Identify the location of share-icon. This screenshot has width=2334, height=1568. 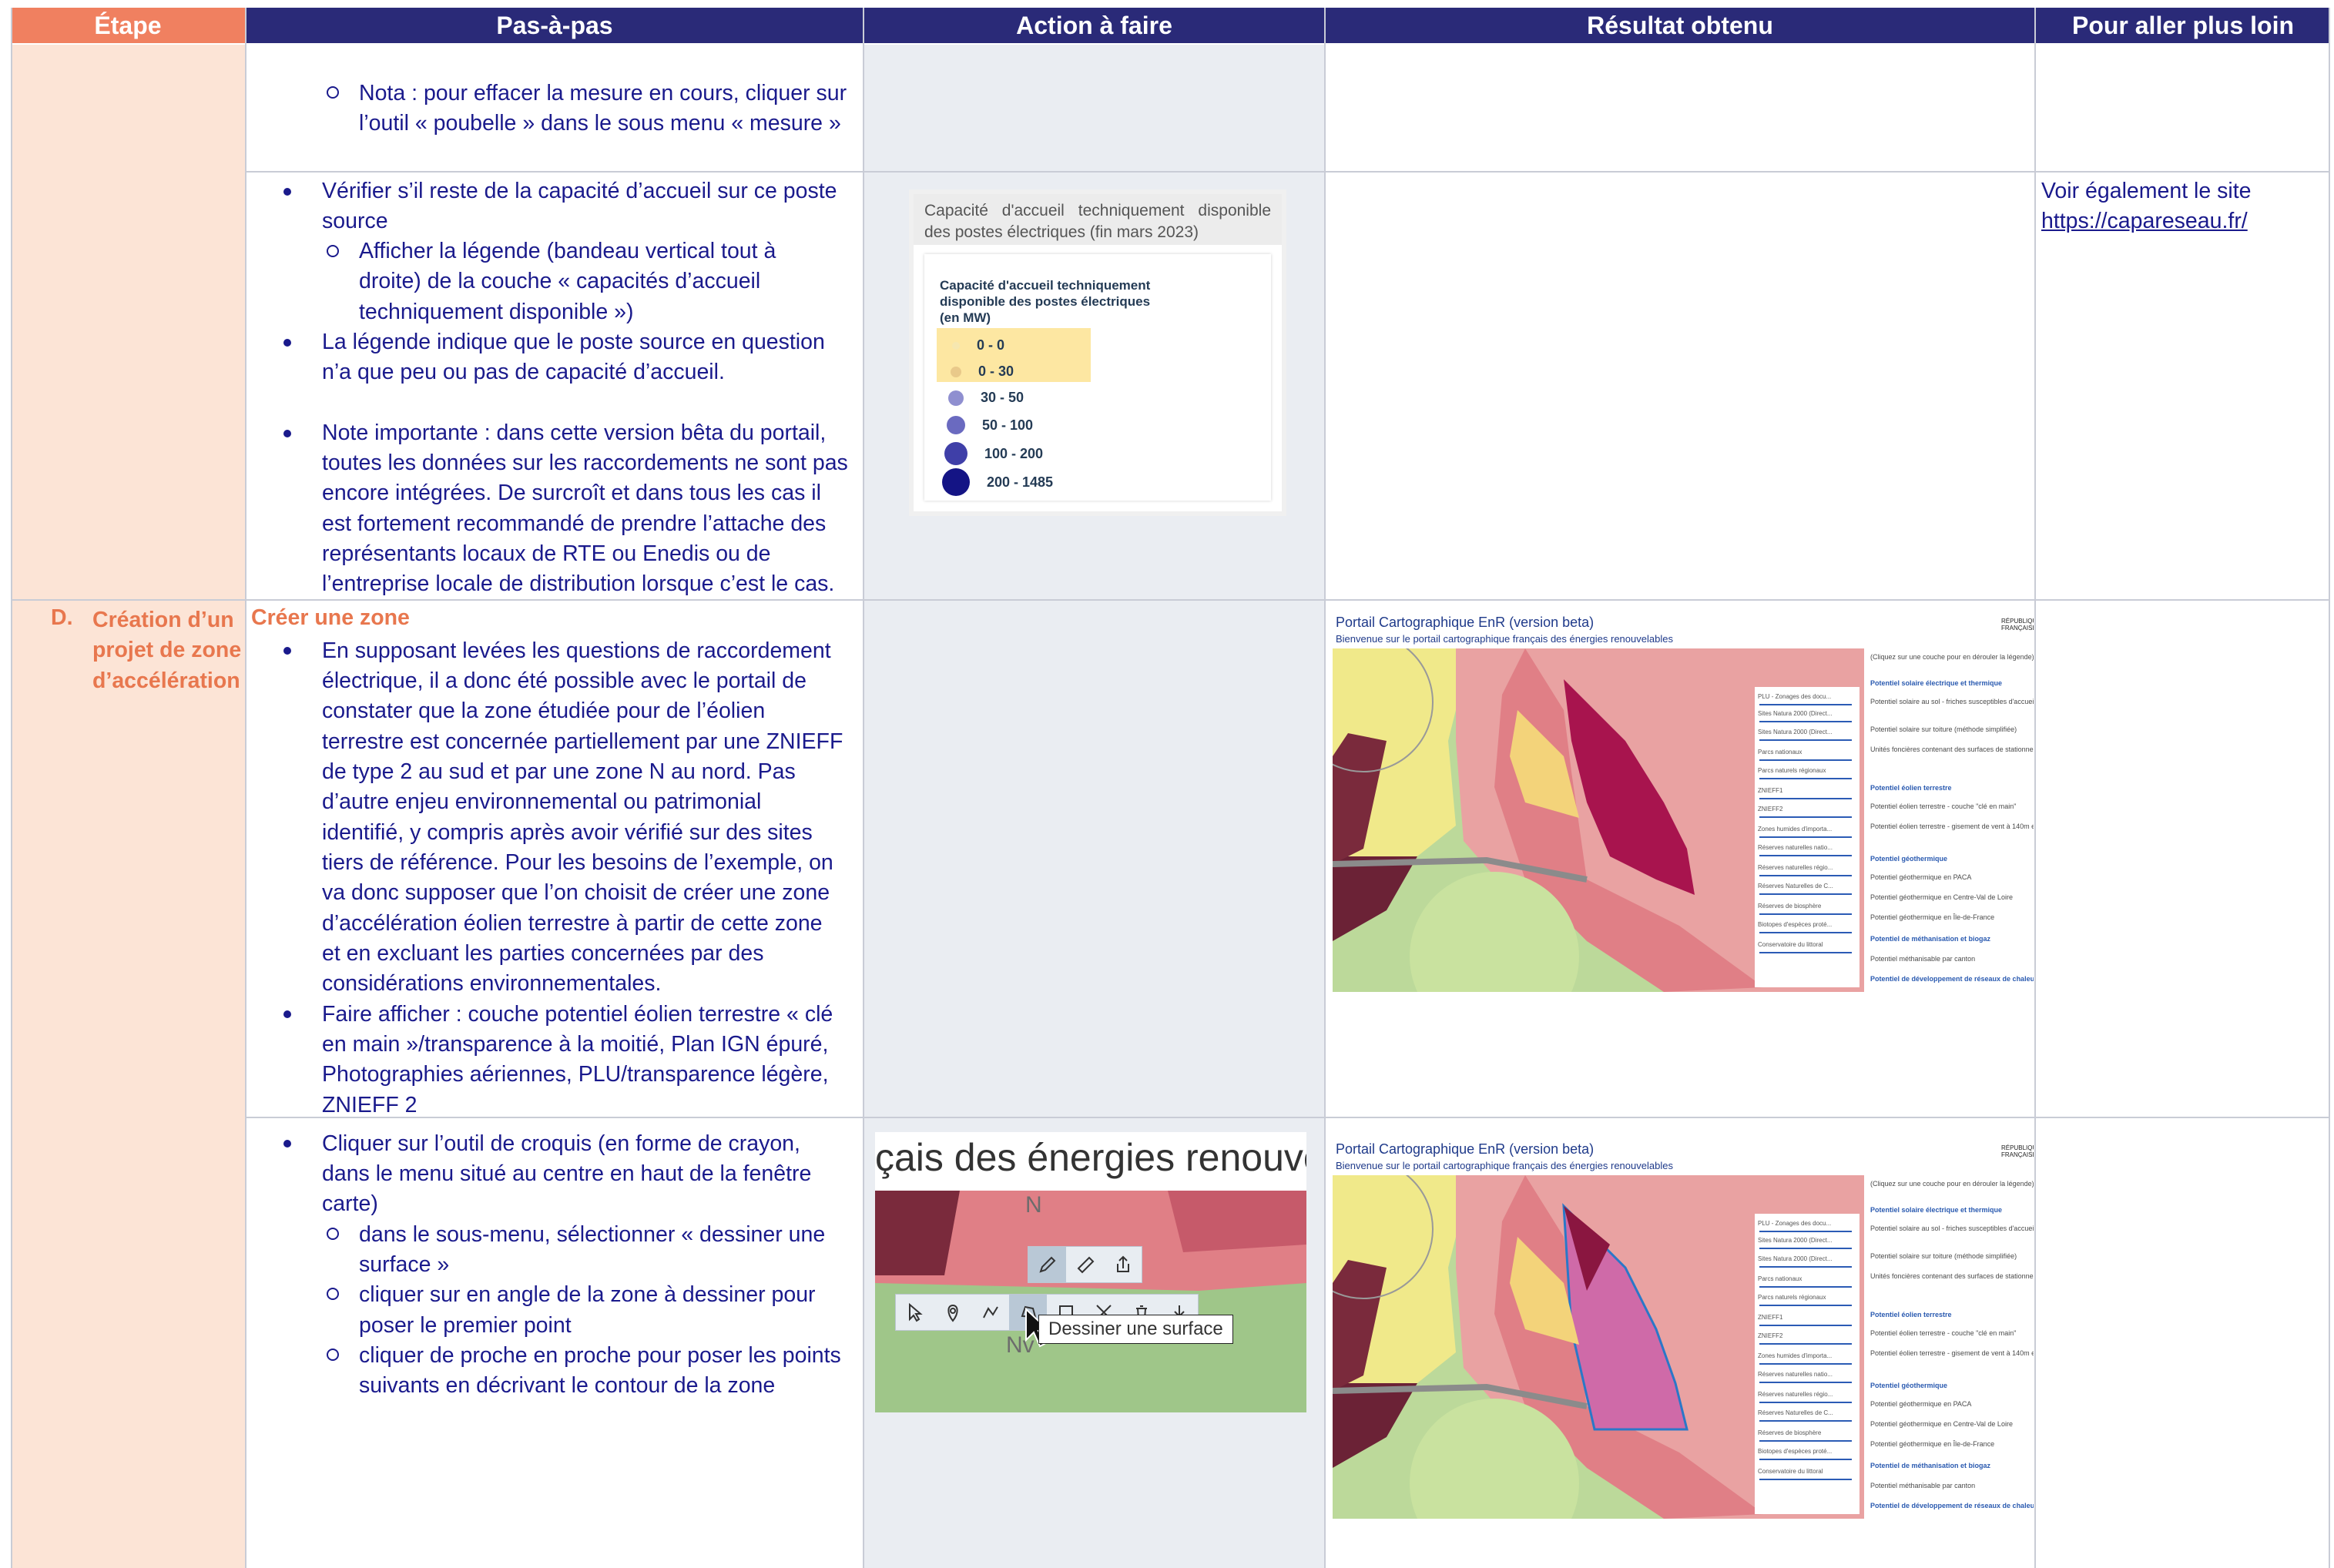
(1123, 1265).